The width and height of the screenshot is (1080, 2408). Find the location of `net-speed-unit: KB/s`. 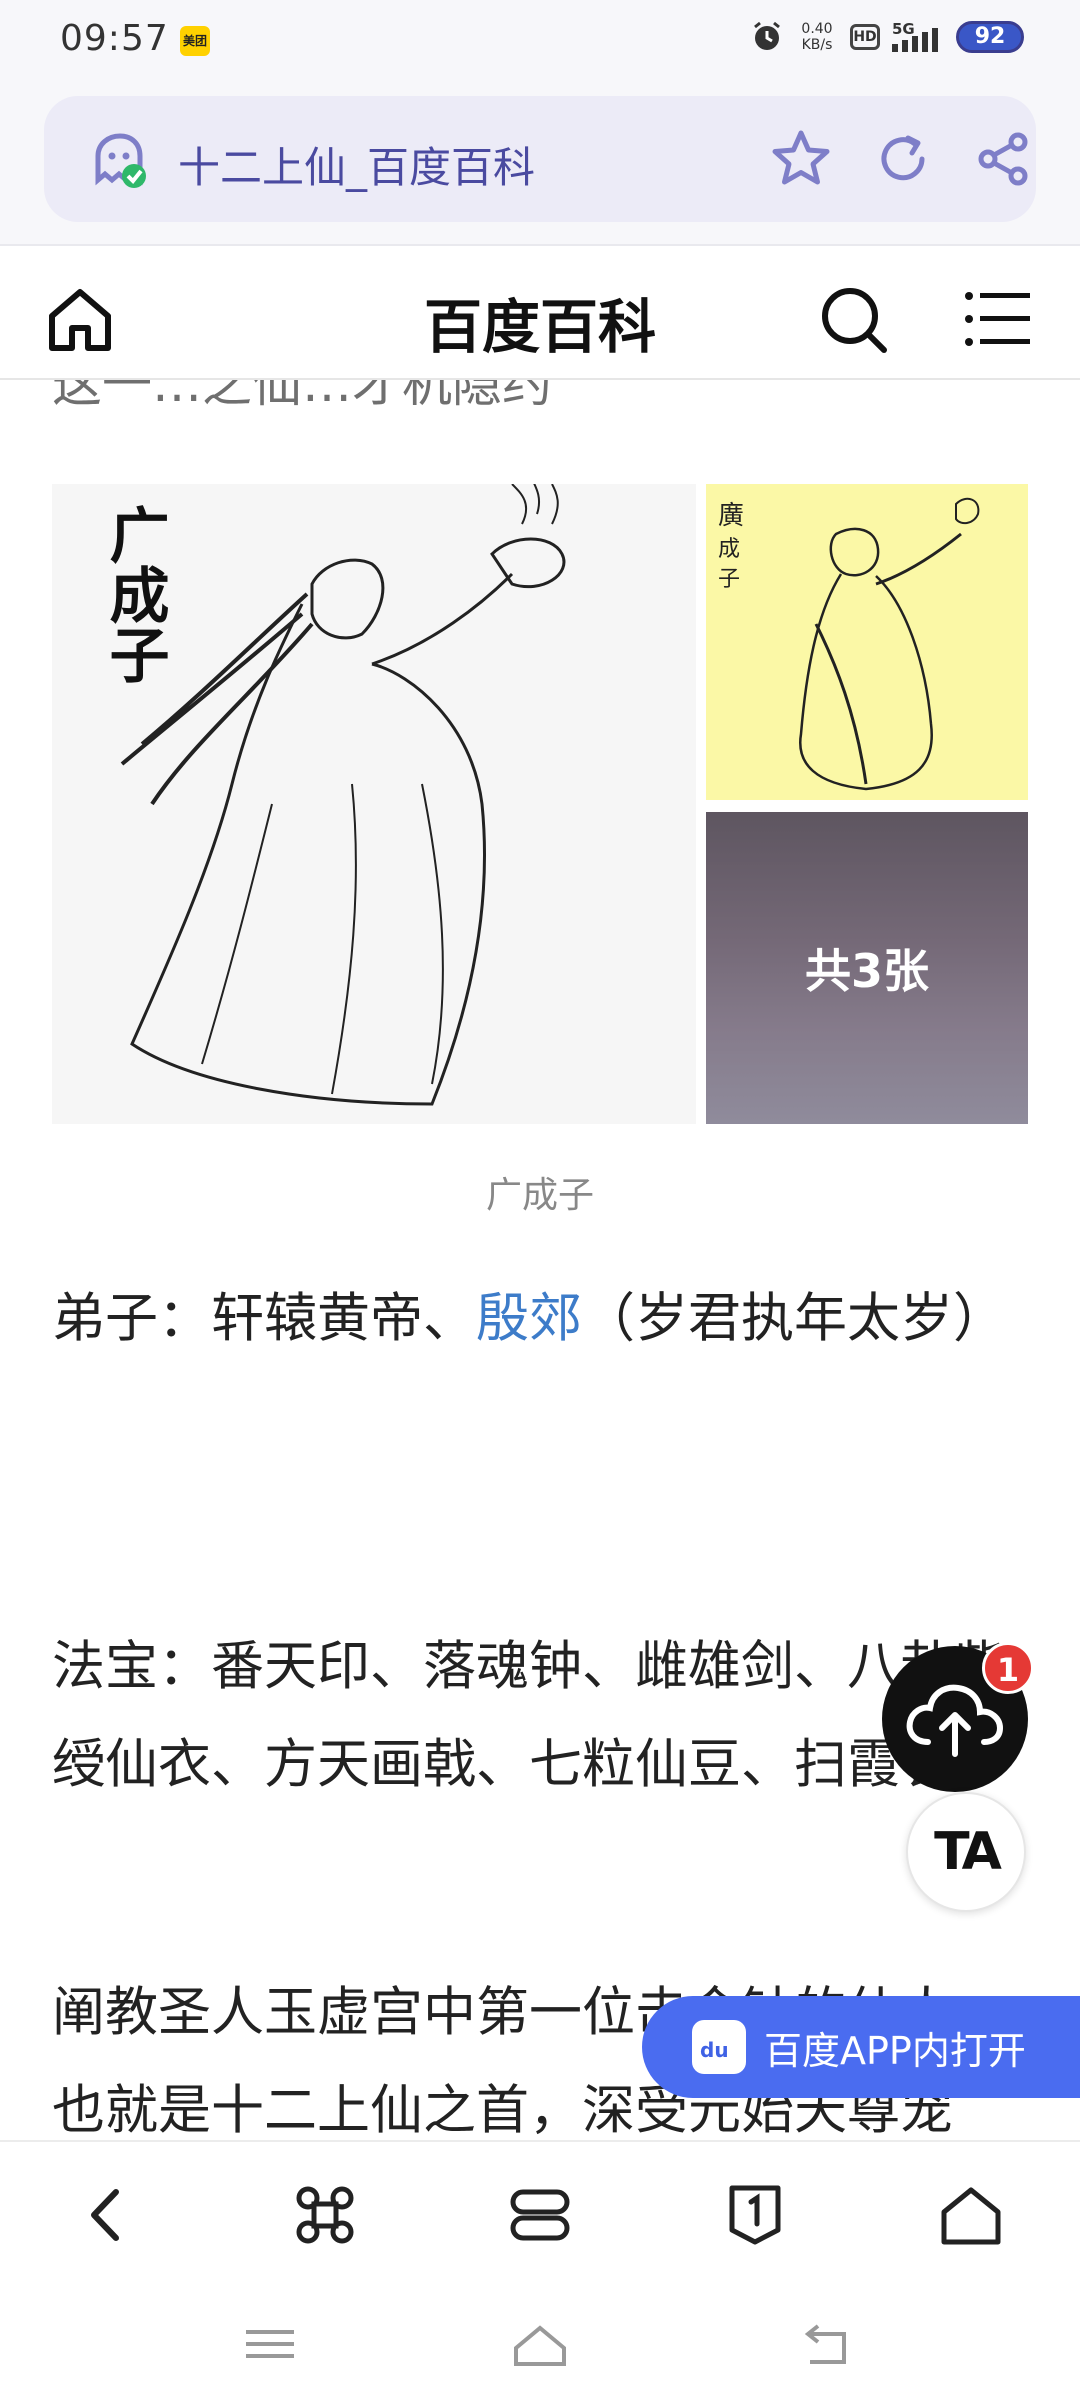

net-speed-unit: KB/s is located at coordinates (817, 45).